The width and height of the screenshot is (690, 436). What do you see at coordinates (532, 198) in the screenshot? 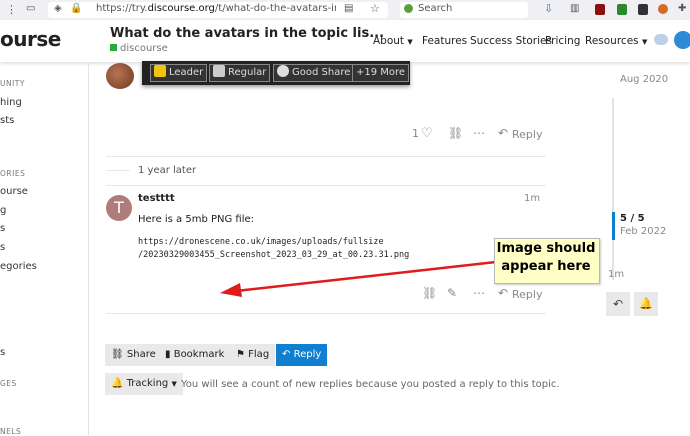
I see `post-age: 1m` at bounding box center [532, 198].